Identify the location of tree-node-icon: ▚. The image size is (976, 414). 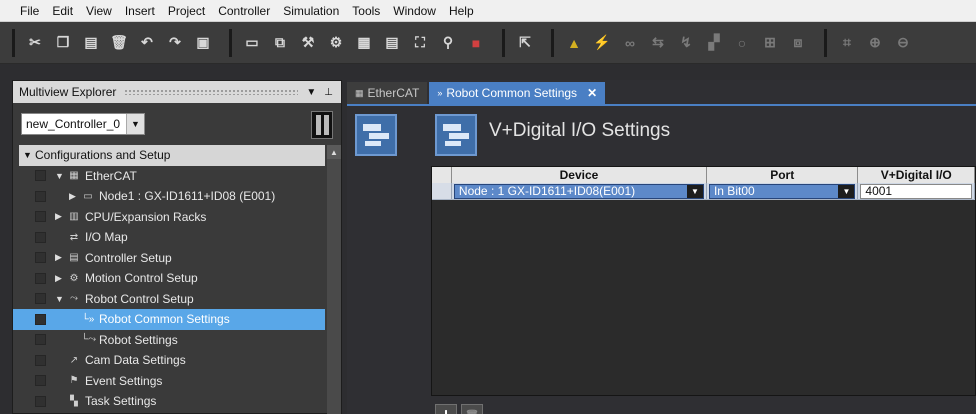
(74, 401).